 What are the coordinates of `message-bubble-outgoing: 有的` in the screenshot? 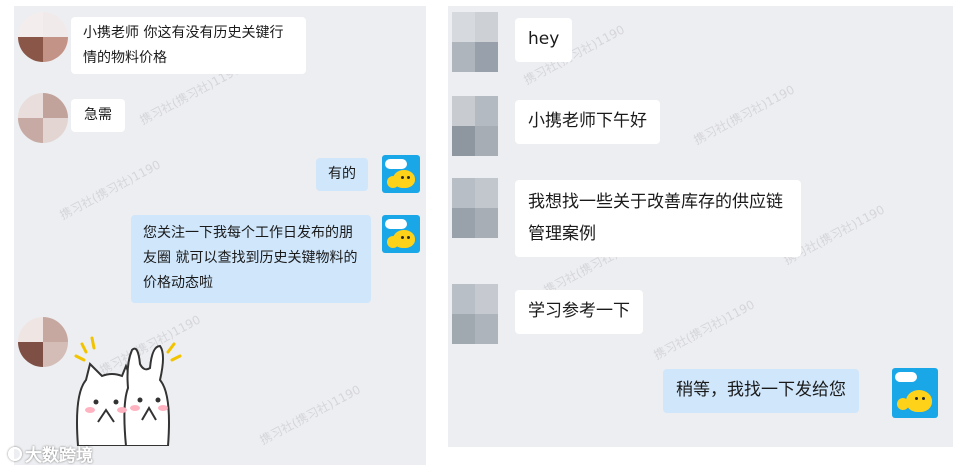 It's located at (342, 174).